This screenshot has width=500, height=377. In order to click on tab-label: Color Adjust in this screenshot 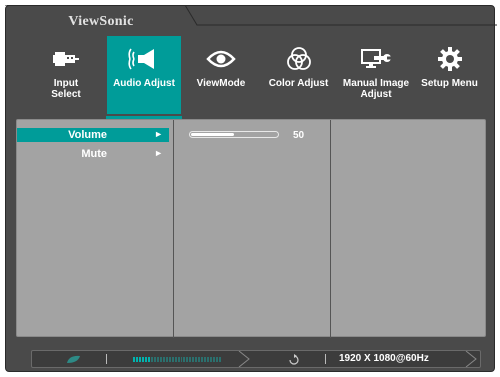, I will do `click(298, 83)`.